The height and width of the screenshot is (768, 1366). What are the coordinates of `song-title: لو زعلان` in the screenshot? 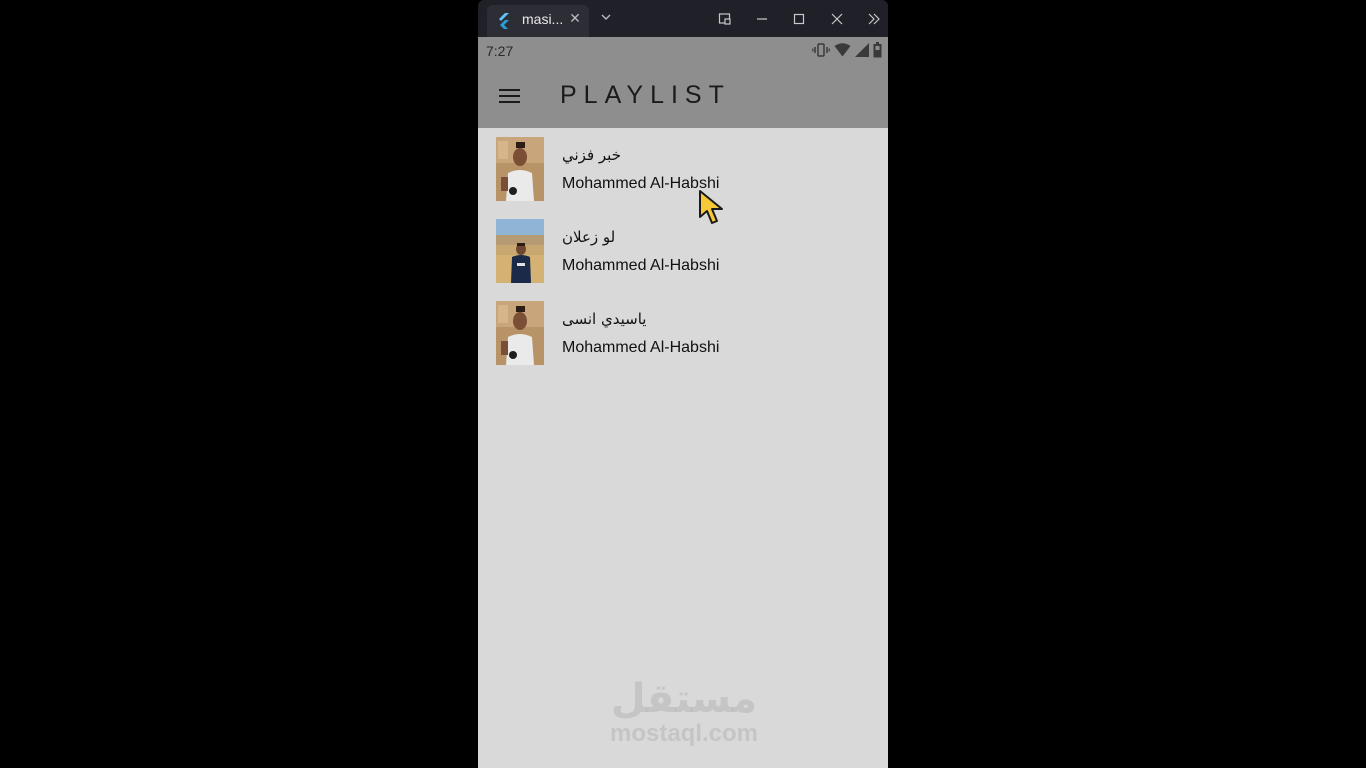 It's located at (589, 237).